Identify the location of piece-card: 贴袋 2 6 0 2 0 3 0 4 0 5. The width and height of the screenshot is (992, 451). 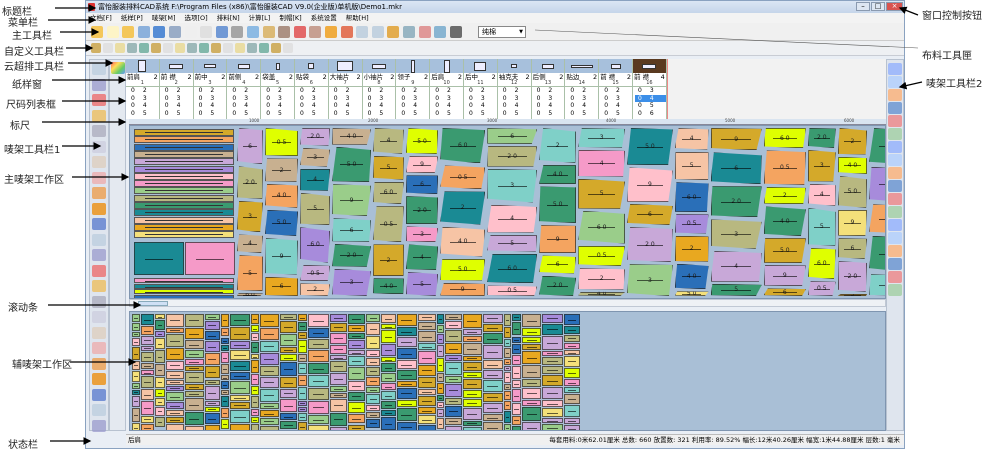
(312, 89).